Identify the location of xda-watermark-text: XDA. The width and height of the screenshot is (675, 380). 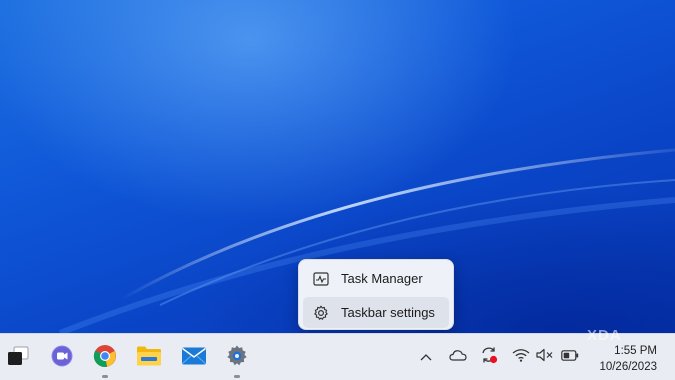
(604, 335).